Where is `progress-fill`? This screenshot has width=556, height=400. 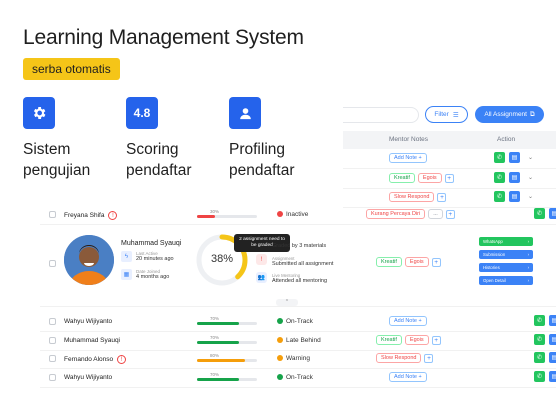
progress-fill is located at coordinates (218, 342).